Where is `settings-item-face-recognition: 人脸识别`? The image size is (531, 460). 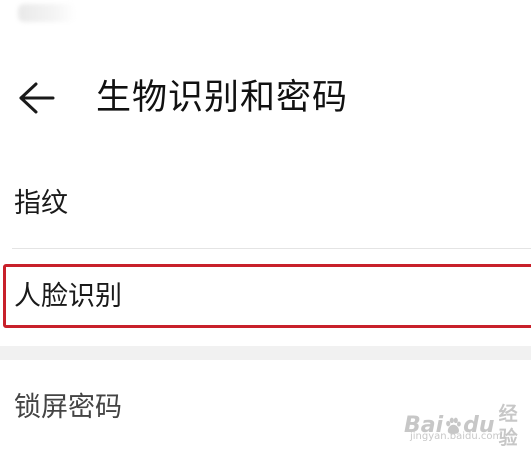
settings-item-face-recognition: 人脸识别 is located at coordinates (267, 296).